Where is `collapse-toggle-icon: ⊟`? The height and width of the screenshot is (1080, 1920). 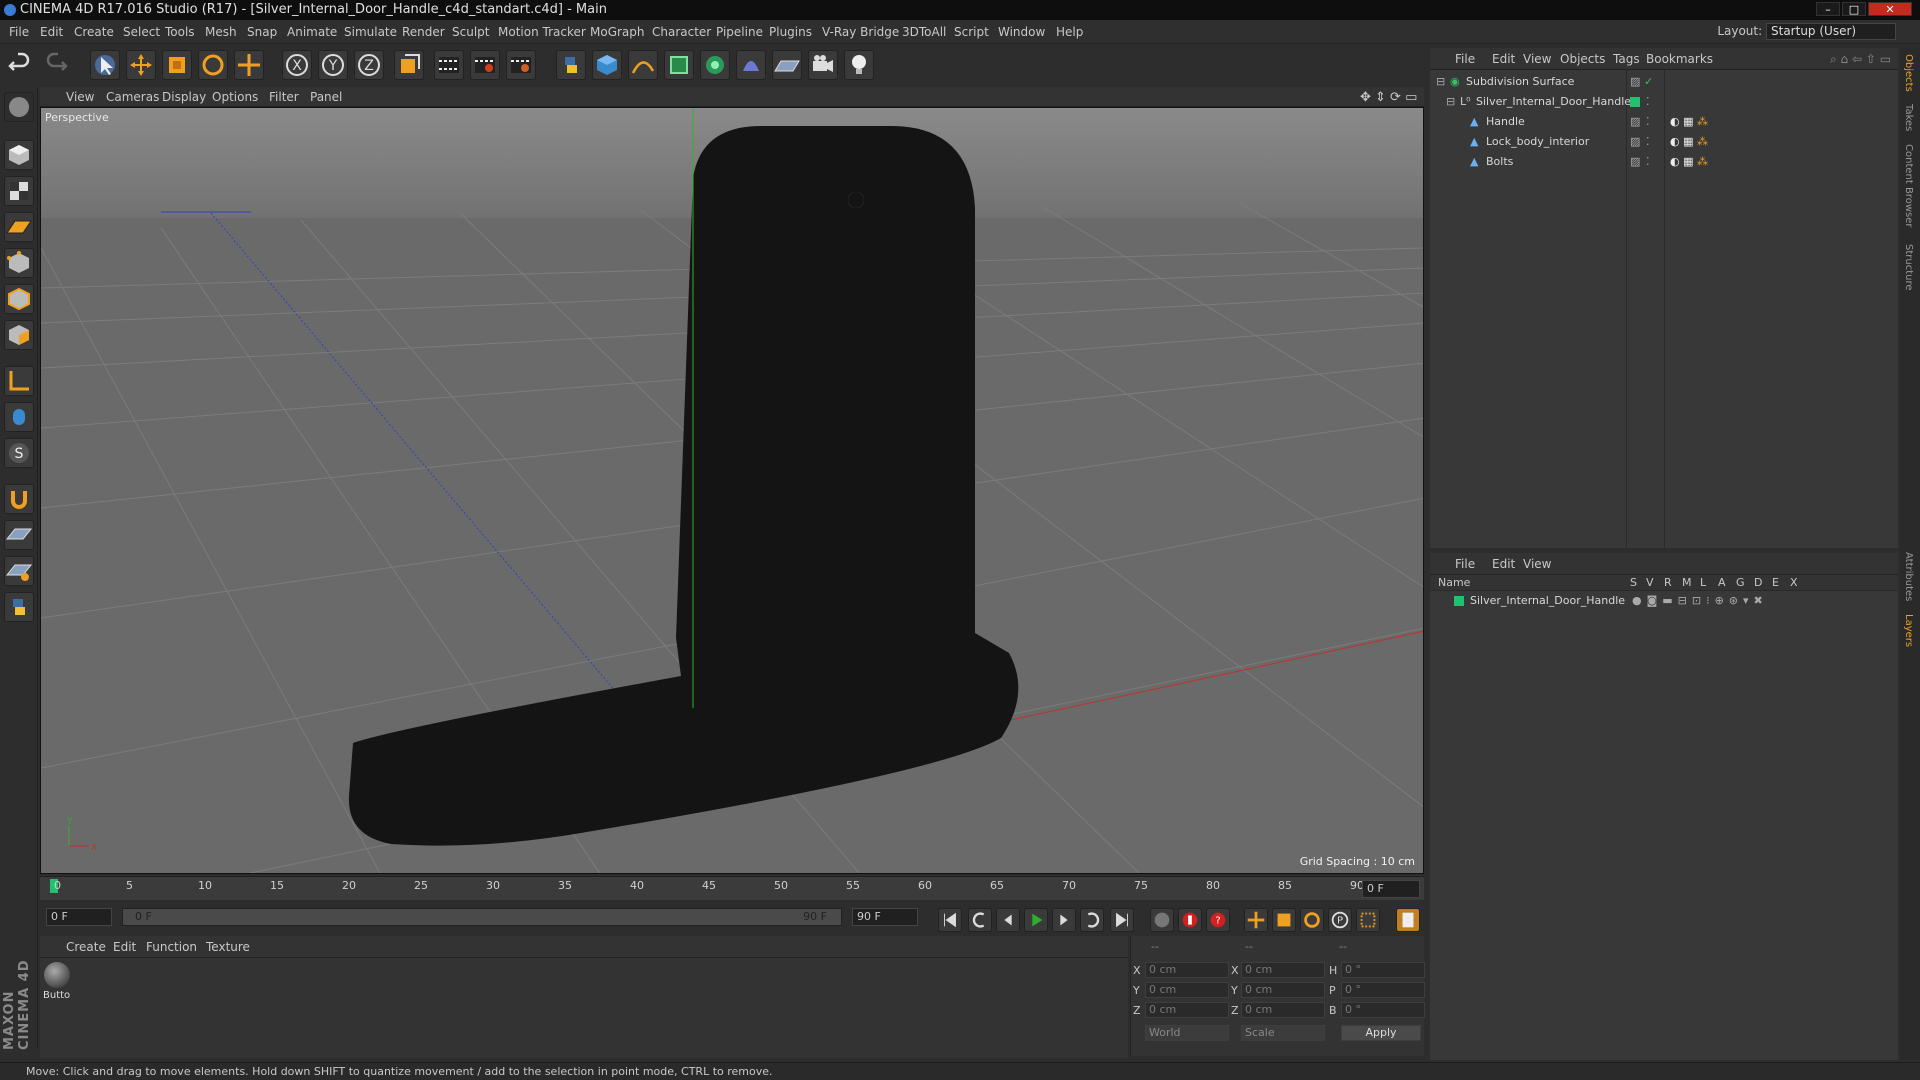
collapse-toggle-icon: ⊟ is located at coordinates (1450, 102).